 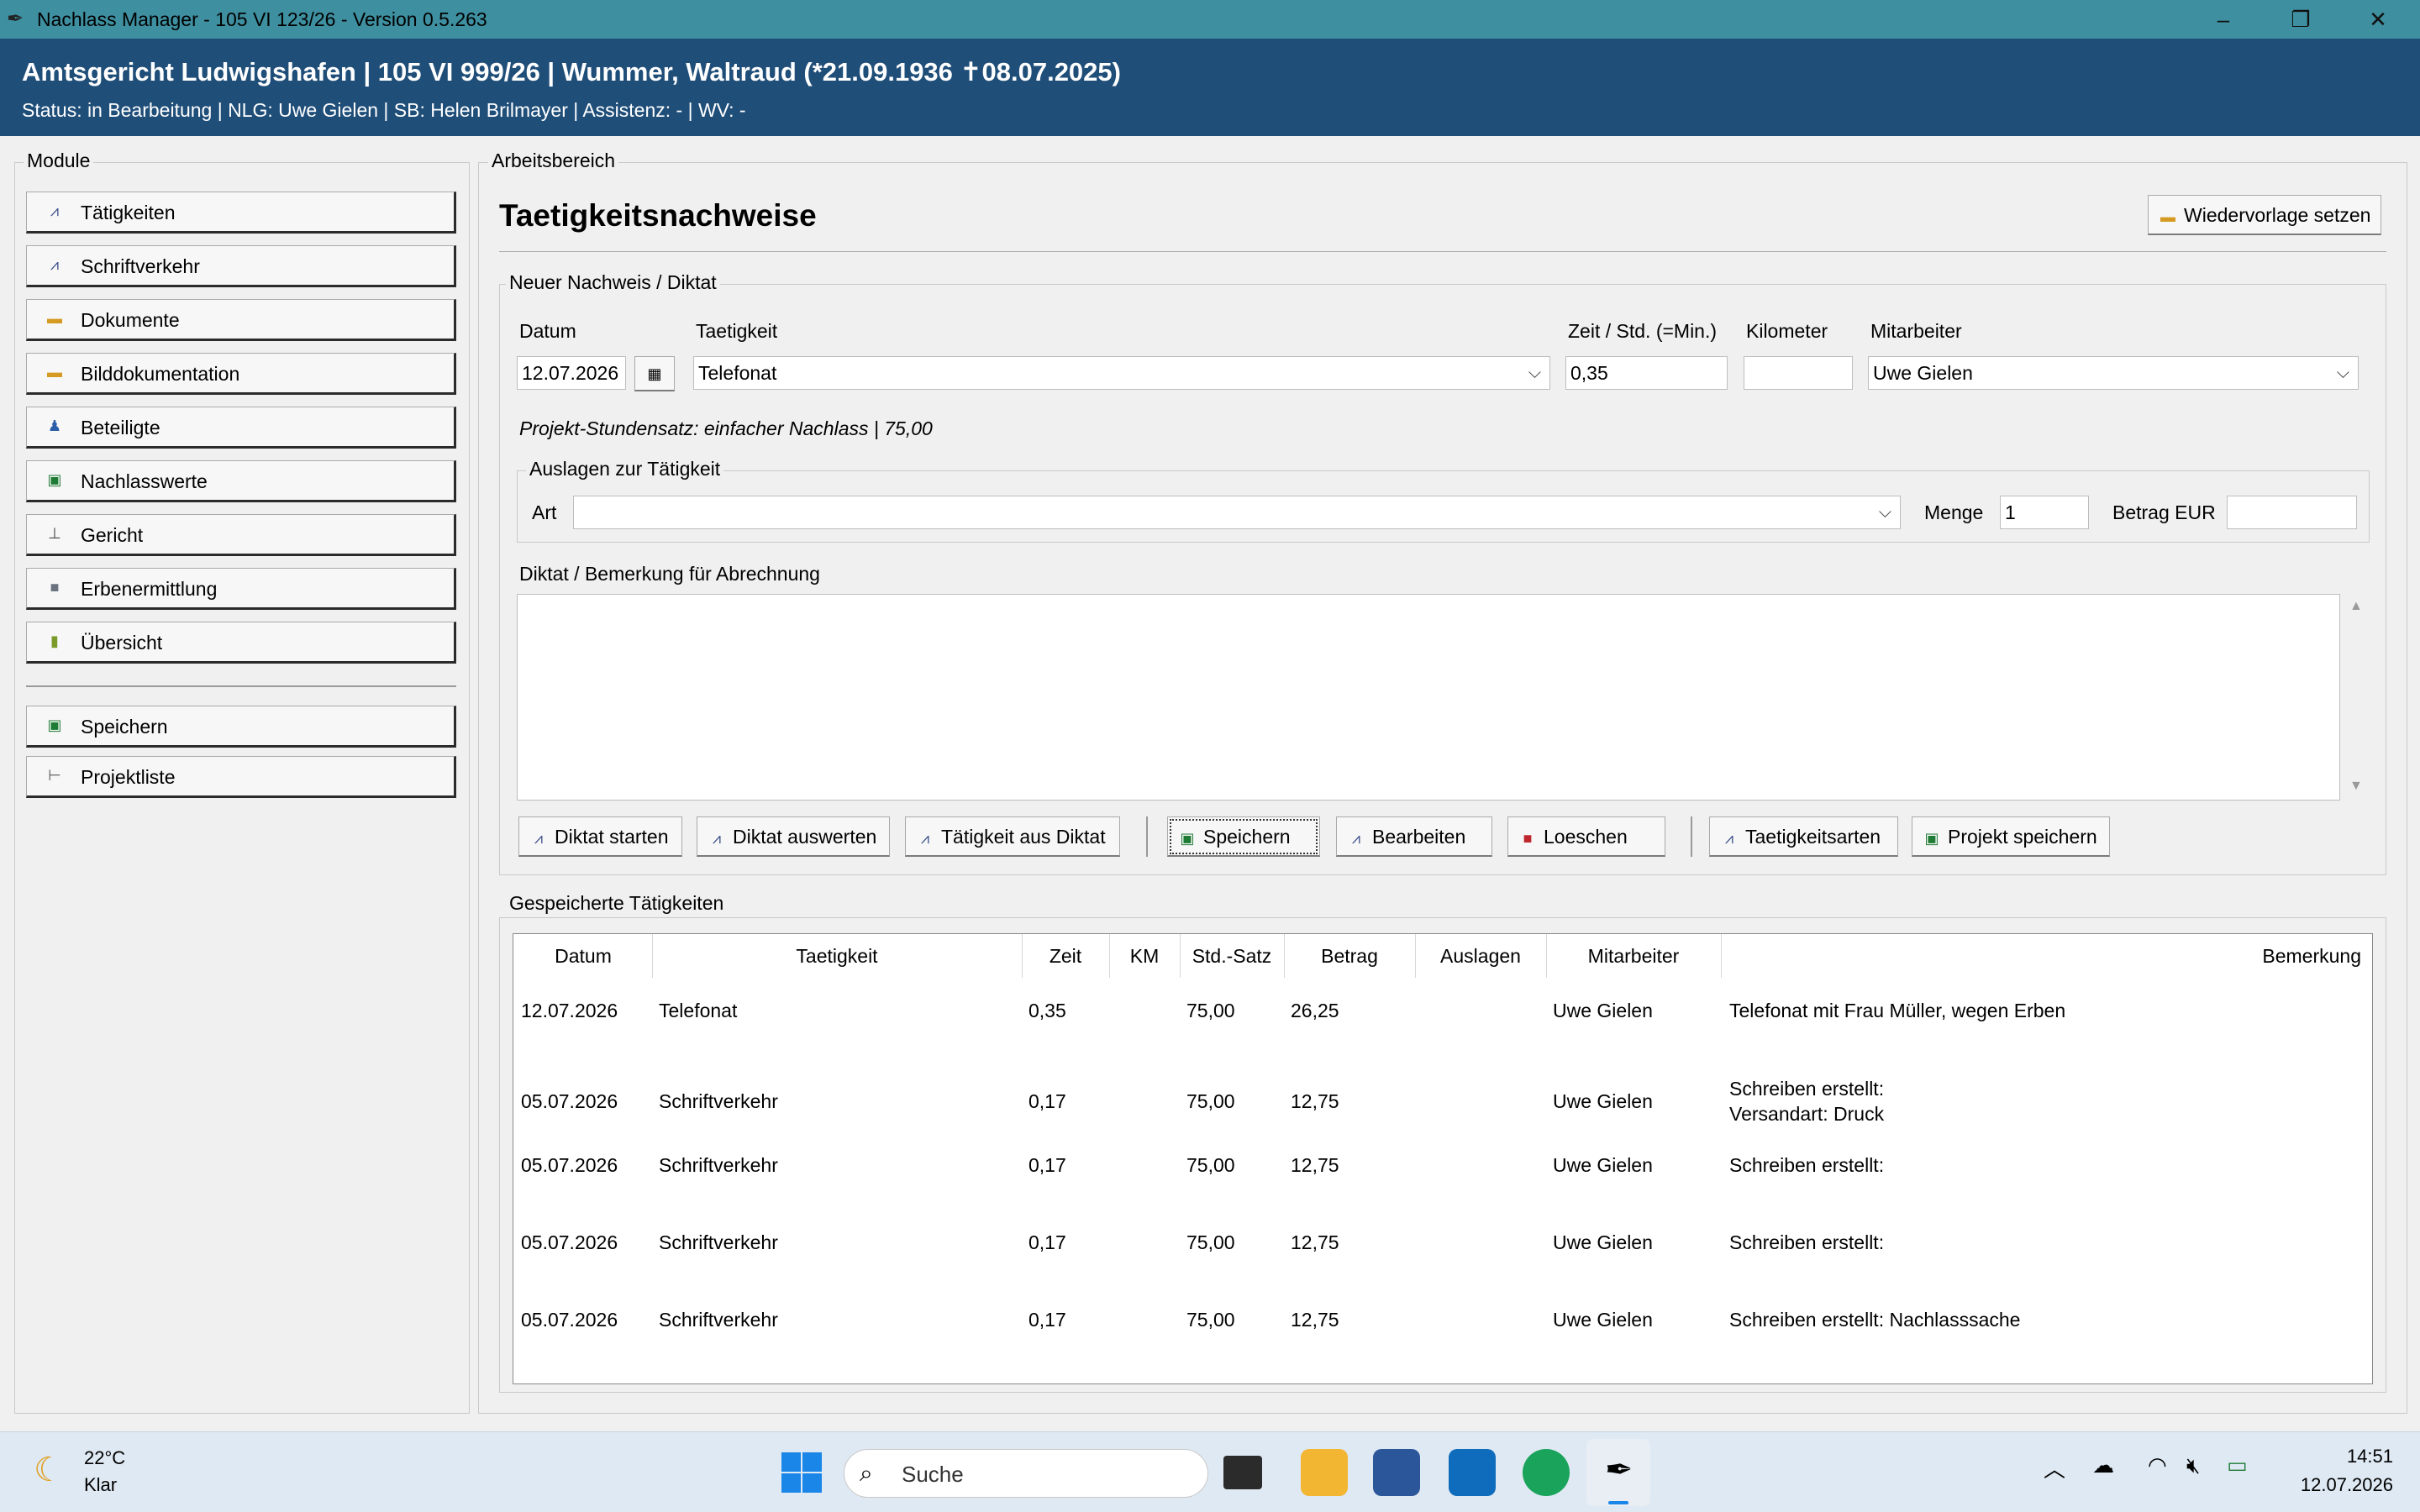 I want to click on sidebar-item-tätigkeiten: ⩘ Tätigkeiten, so click(x=241, y=213).